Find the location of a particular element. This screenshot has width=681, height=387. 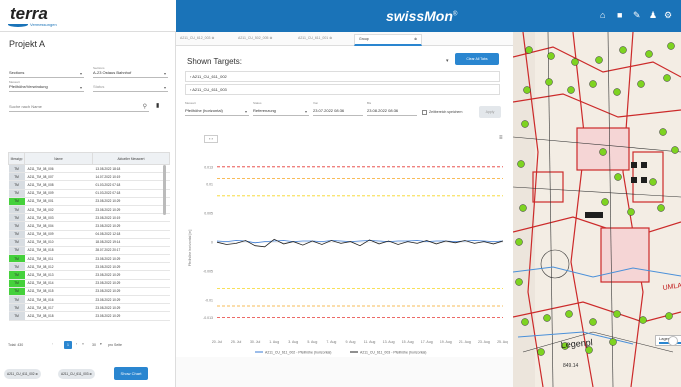

cell-messwert: 23.08.2022 10:19 is located at coordinates (131, 218).